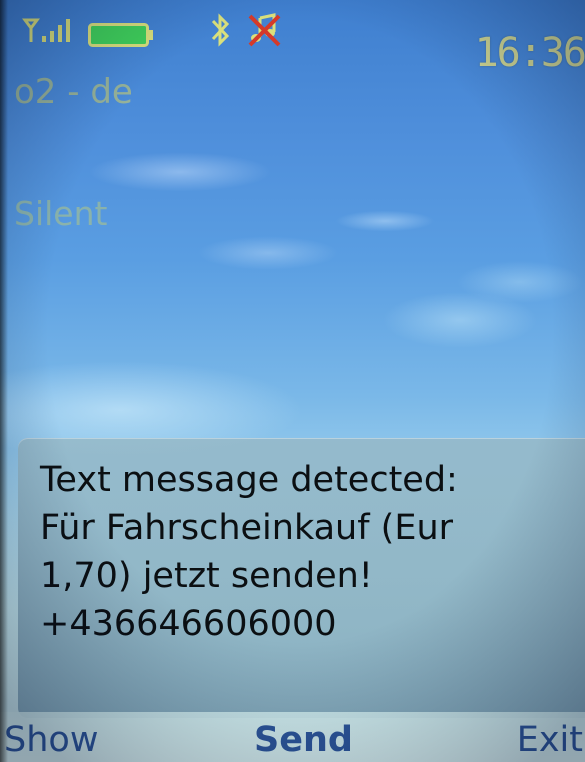 The image size is (585, 762). What do you see at coordinates (247, 528) in the screenshot?
I see `message-line: Für Fahrscheinkauf (Eur` at bounding box center [247, 528].